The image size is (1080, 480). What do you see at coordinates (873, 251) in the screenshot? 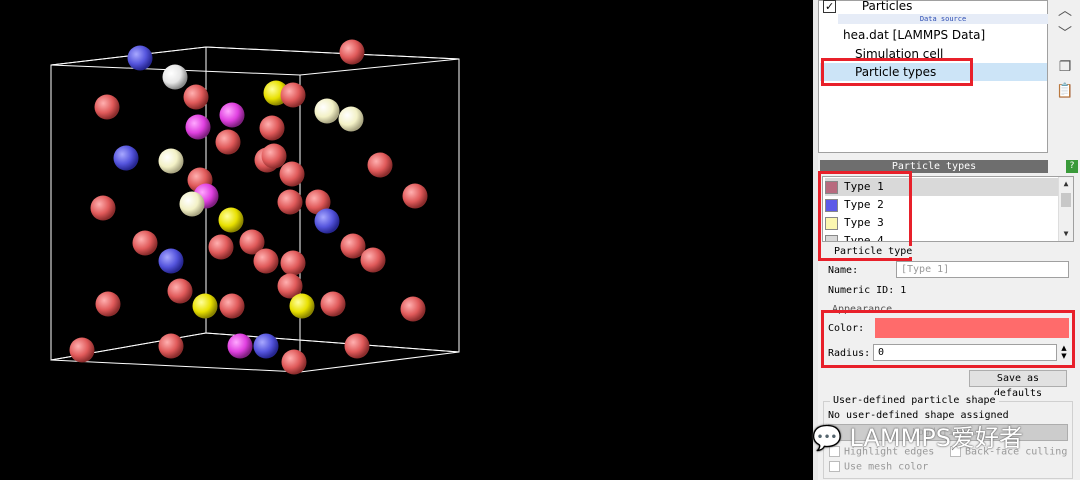
I see `group-title-particle-type: Particle type` at bounding box center [873, 251].